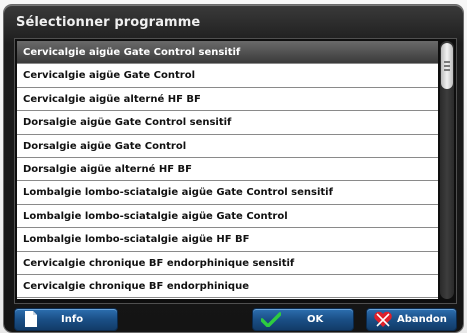  Describe the element at coordinates (31, 319) in the screenshot. I see `document-icon` at that location.